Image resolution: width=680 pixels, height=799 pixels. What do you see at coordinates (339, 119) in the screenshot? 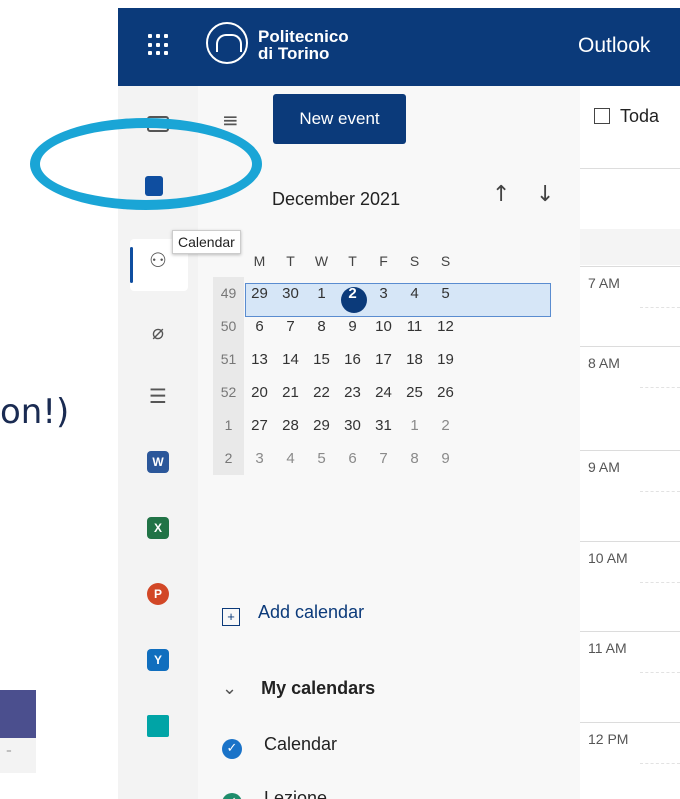
I see `new-event-button: New event` at bounding box center [339, 119].